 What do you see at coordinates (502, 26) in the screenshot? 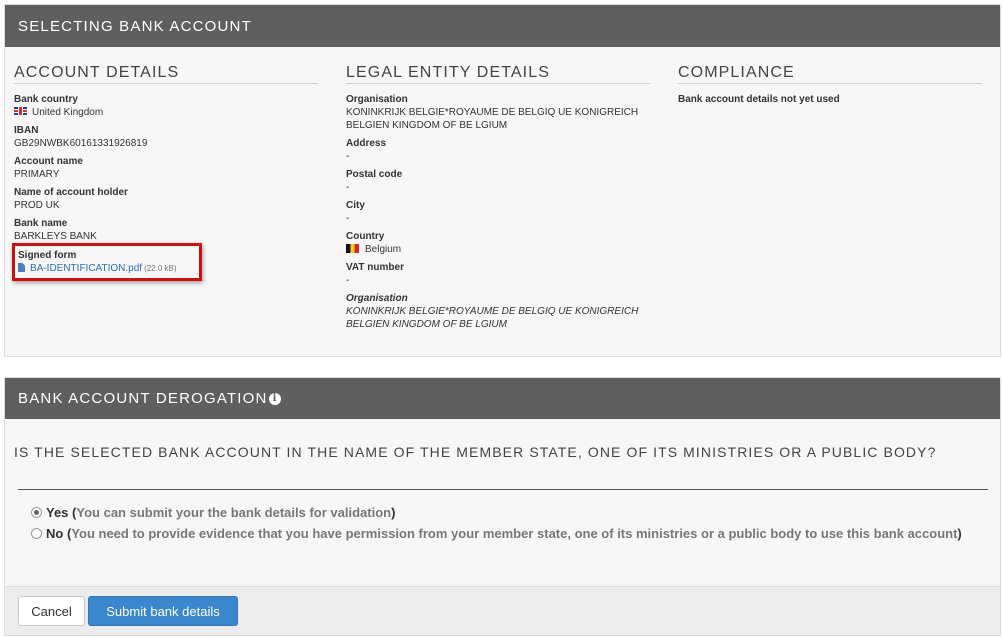
I see `panel-title: SELECTING BANK ACCOUNT` at bounding box center [502, 26].